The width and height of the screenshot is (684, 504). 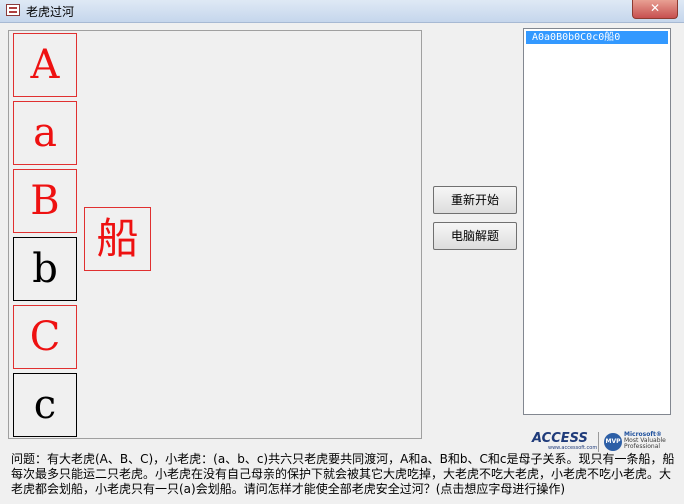 What do you see at coordinates (45, 201) in the screenshot?
I see `tiger-B-tile: B` at bounding box center [45, 201].